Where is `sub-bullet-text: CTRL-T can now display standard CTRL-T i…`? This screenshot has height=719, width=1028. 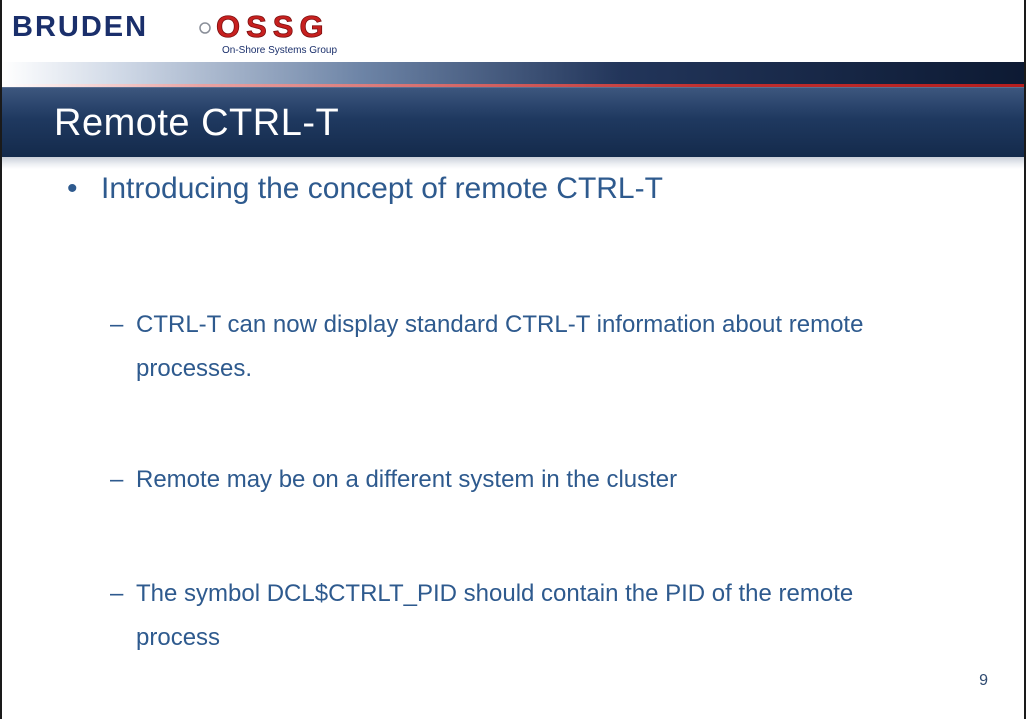
sub-bullet-text: CTRL-T can now display standard CTRL-T i… is located at coordinates (500, 346).